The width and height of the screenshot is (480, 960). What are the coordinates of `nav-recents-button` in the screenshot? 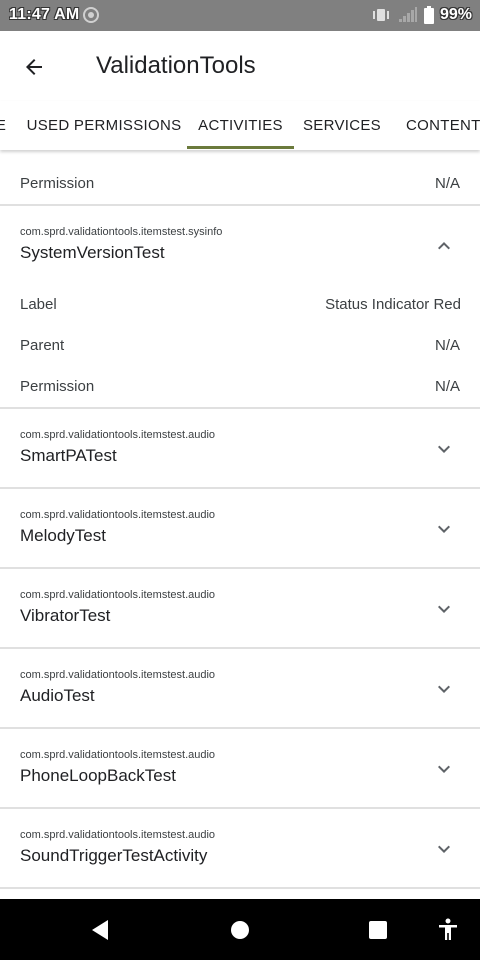 It's located at (378, 930).